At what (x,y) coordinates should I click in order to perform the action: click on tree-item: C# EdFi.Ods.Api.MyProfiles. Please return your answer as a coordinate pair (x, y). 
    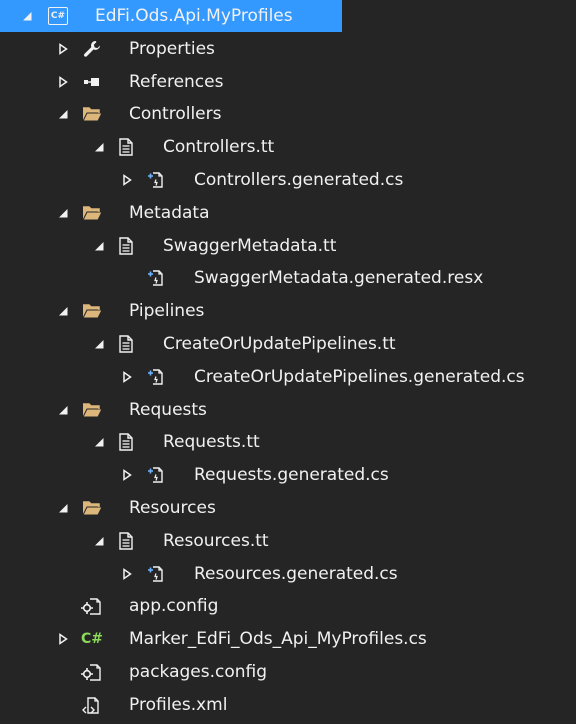
    Looking at the image, I should click on (171, 16).